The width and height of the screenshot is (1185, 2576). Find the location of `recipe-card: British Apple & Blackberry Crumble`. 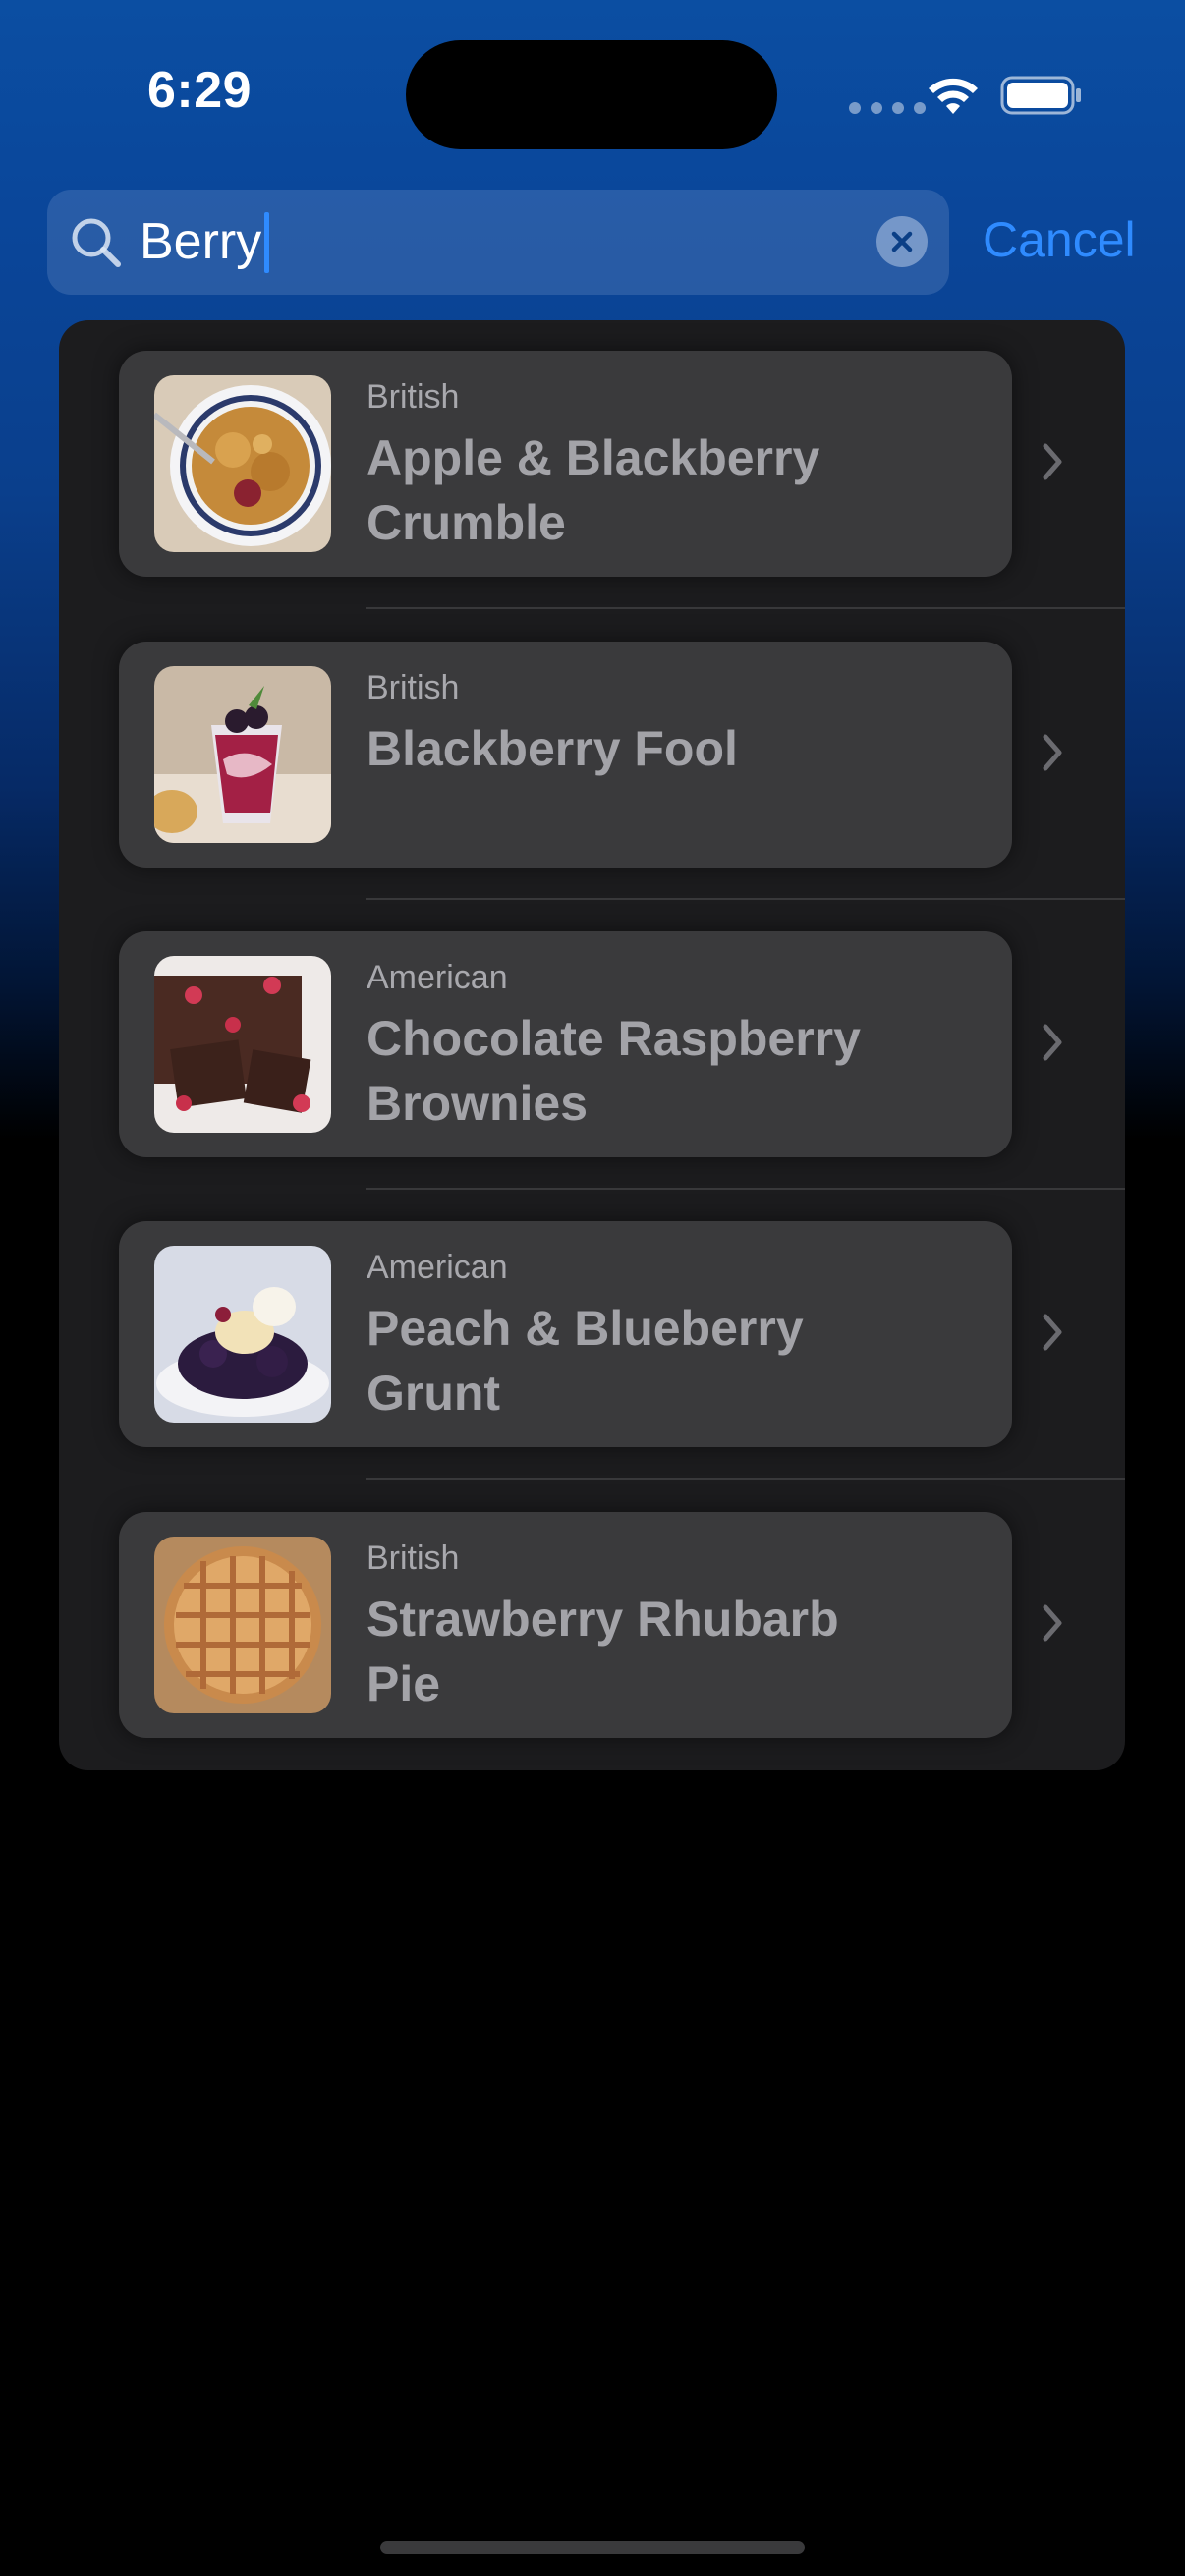

recipe-card: British Apple & Blackberry Crumble is located at coordinates (565, 464).